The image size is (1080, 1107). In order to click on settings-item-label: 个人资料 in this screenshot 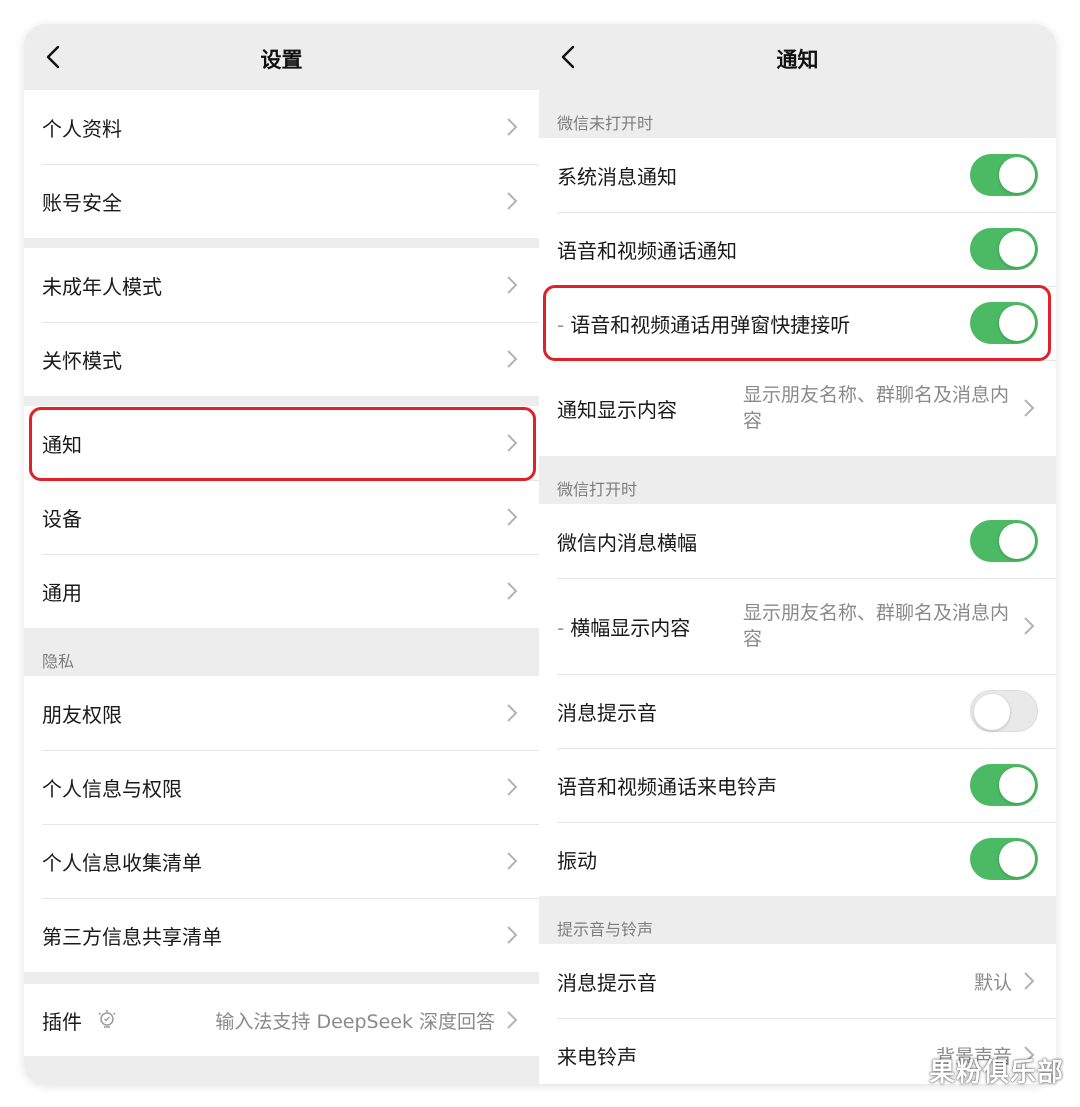, I will do `click(82, 128)`.